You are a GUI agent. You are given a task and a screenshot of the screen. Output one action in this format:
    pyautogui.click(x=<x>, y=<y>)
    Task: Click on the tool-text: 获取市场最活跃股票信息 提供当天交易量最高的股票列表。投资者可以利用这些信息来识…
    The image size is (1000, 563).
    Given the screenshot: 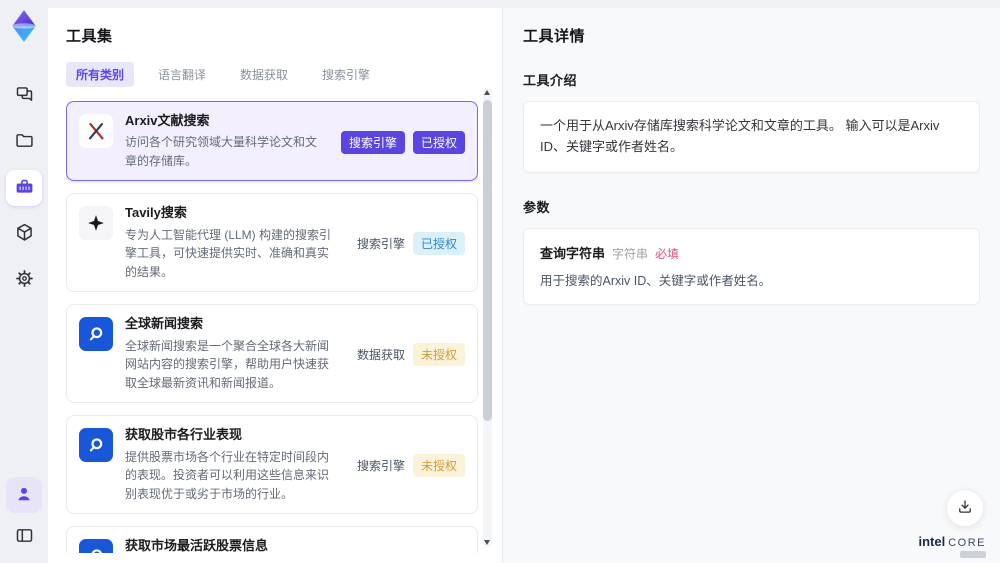 What is the action you would take?
    pyautogui.click(x=231, y=545)
    